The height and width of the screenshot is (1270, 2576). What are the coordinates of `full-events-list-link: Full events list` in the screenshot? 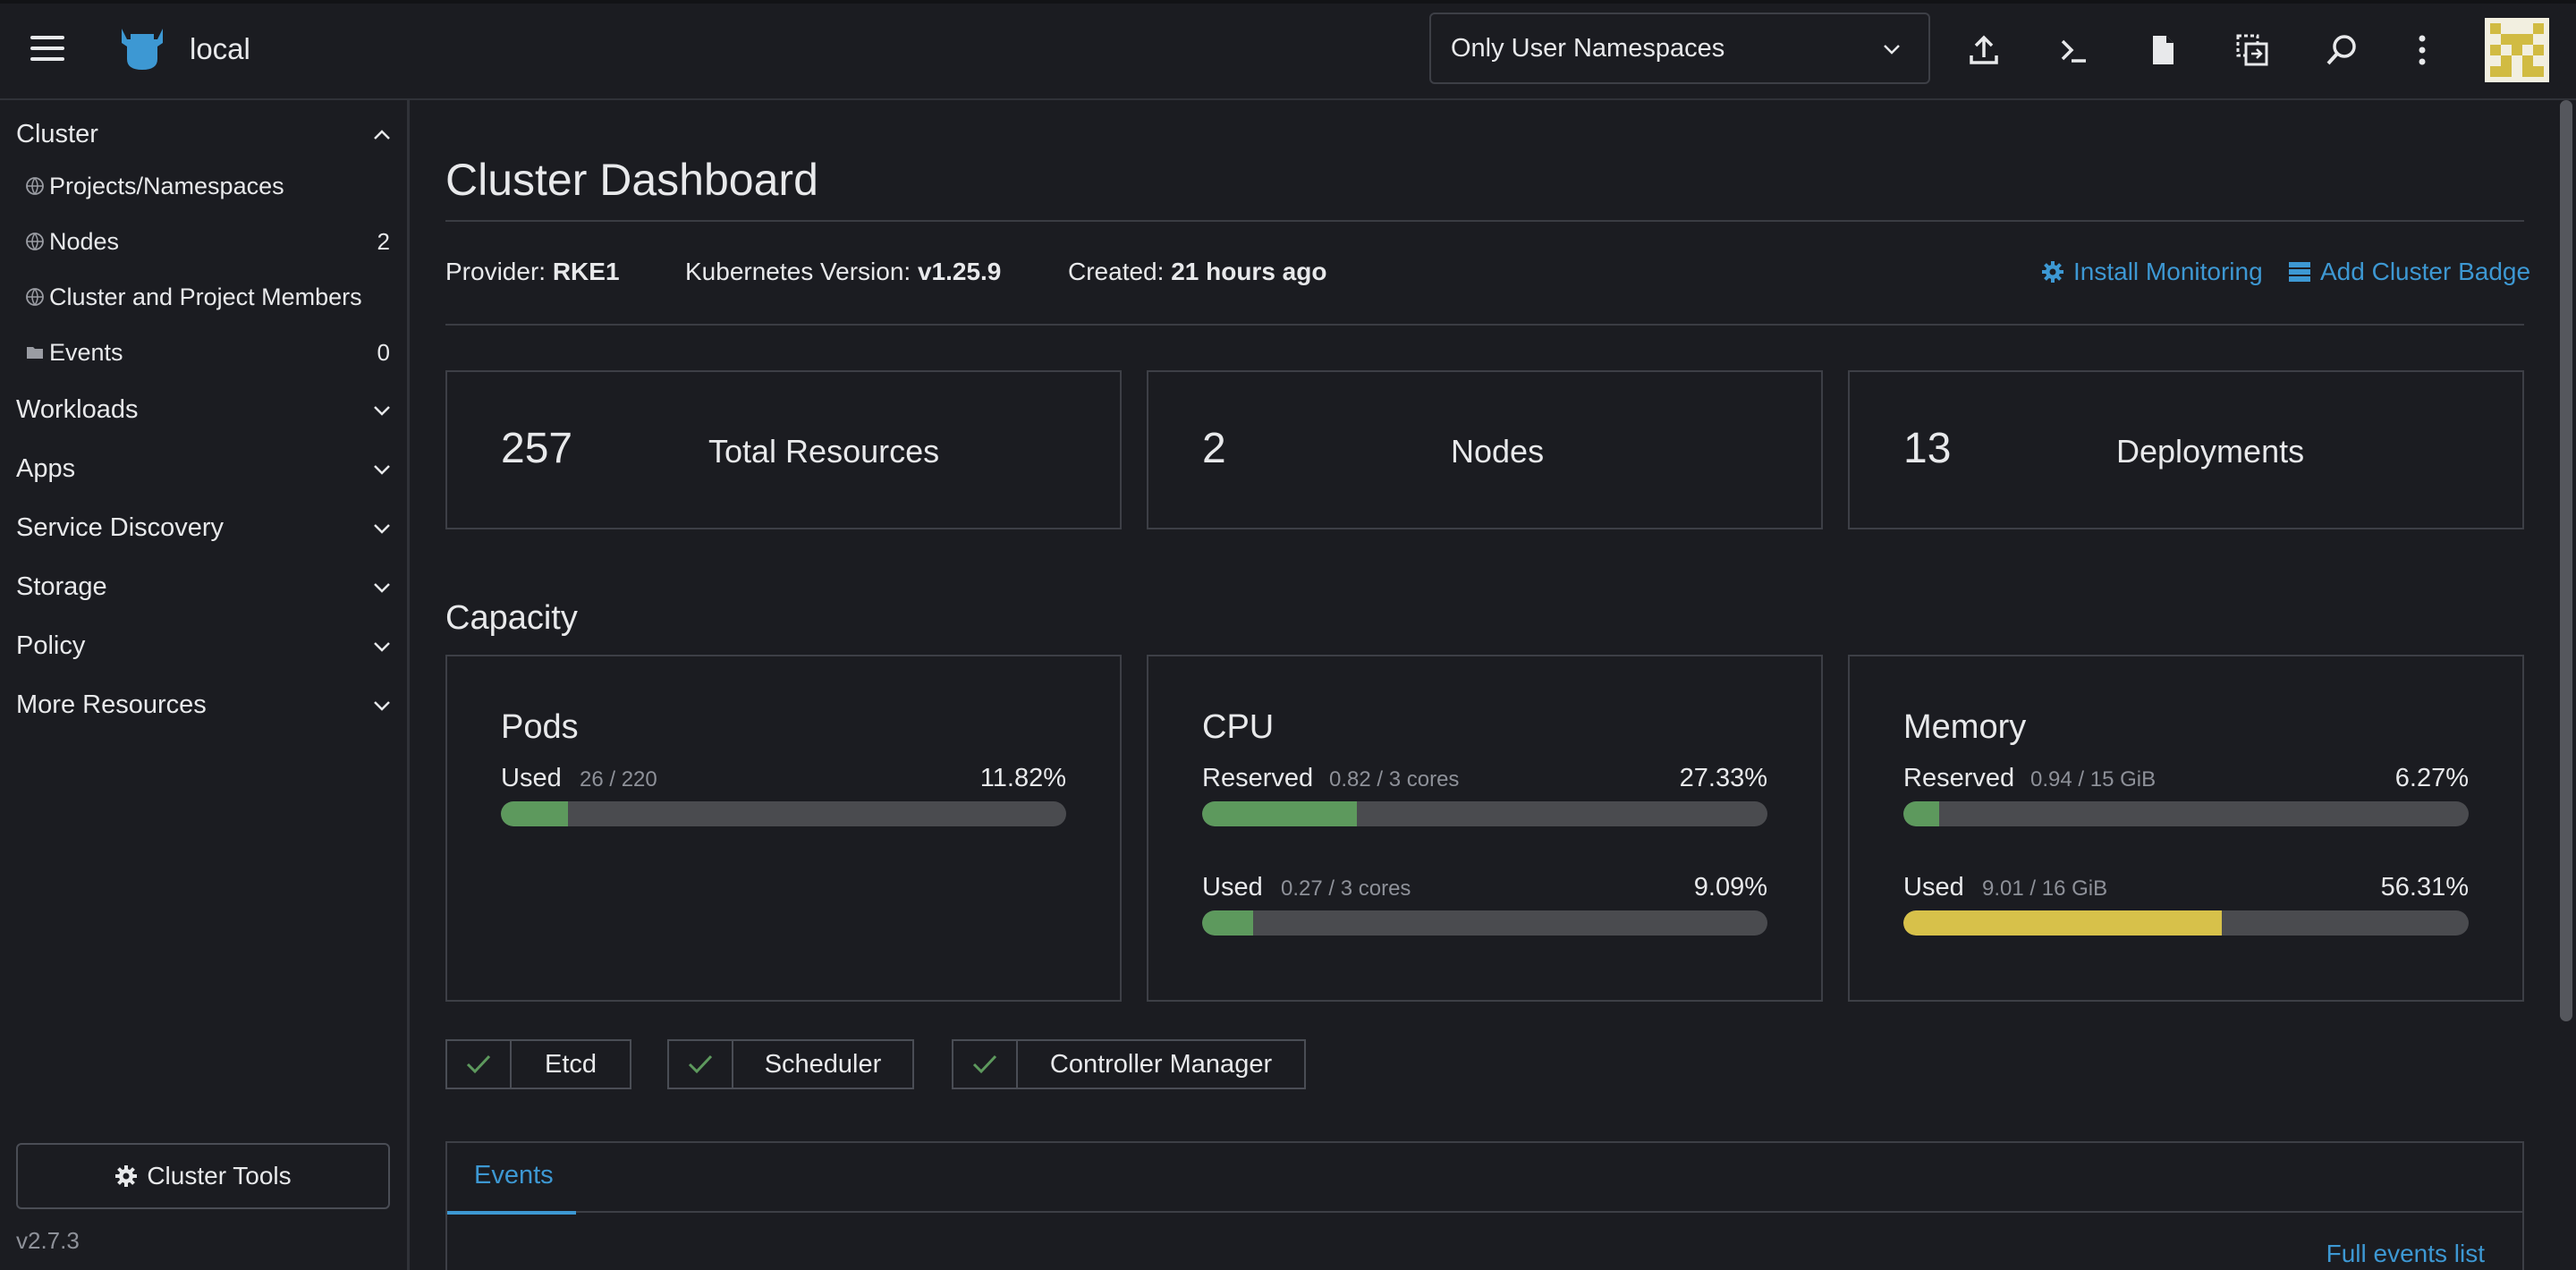 It's located at (2405, 1254).